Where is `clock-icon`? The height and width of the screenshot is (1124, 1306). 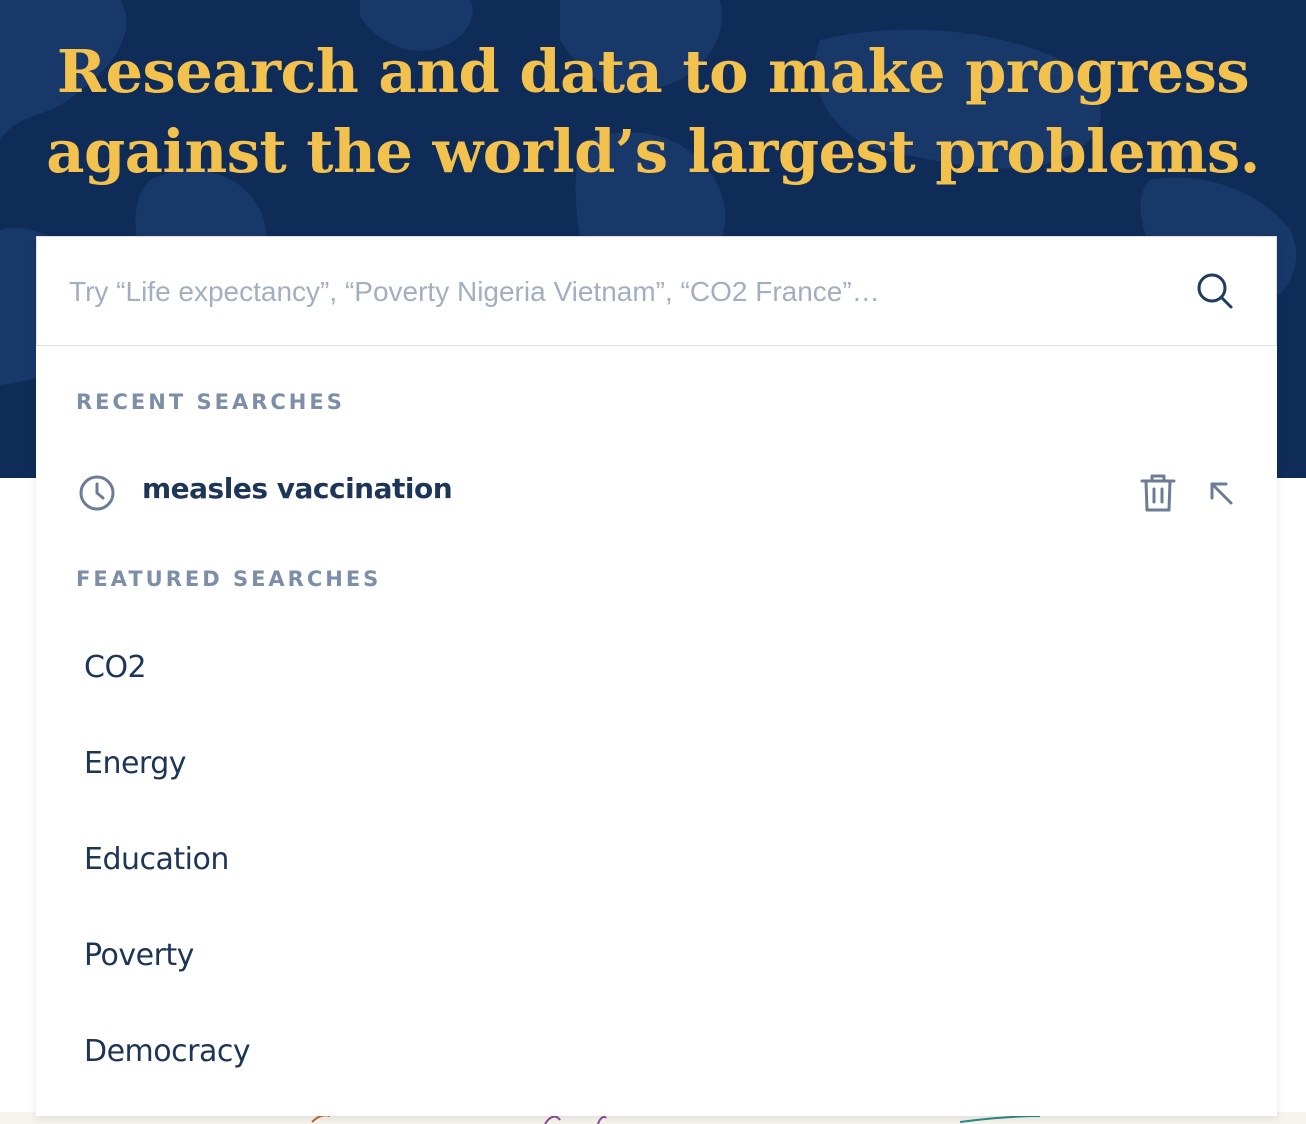
clock-icon is located at coordinates (97, 493).